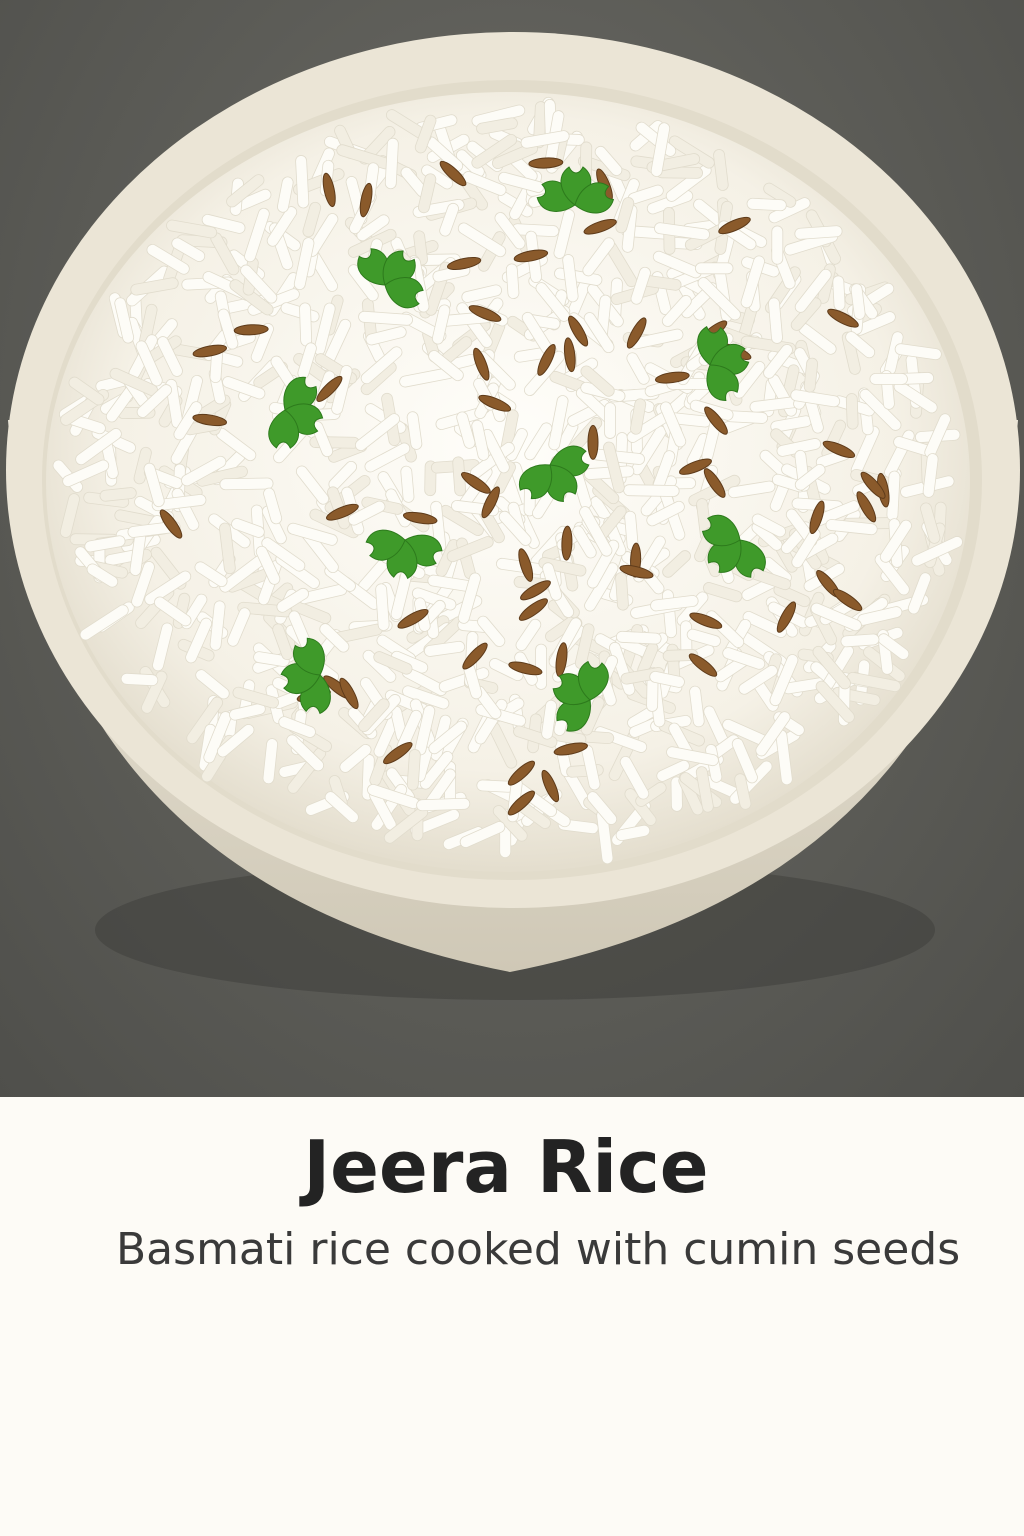 The width and height of the screenshot is (1024, 1536). Describe the element at coordinates (593, 442) in the screenshot. I see `cumin-seed` at that location.